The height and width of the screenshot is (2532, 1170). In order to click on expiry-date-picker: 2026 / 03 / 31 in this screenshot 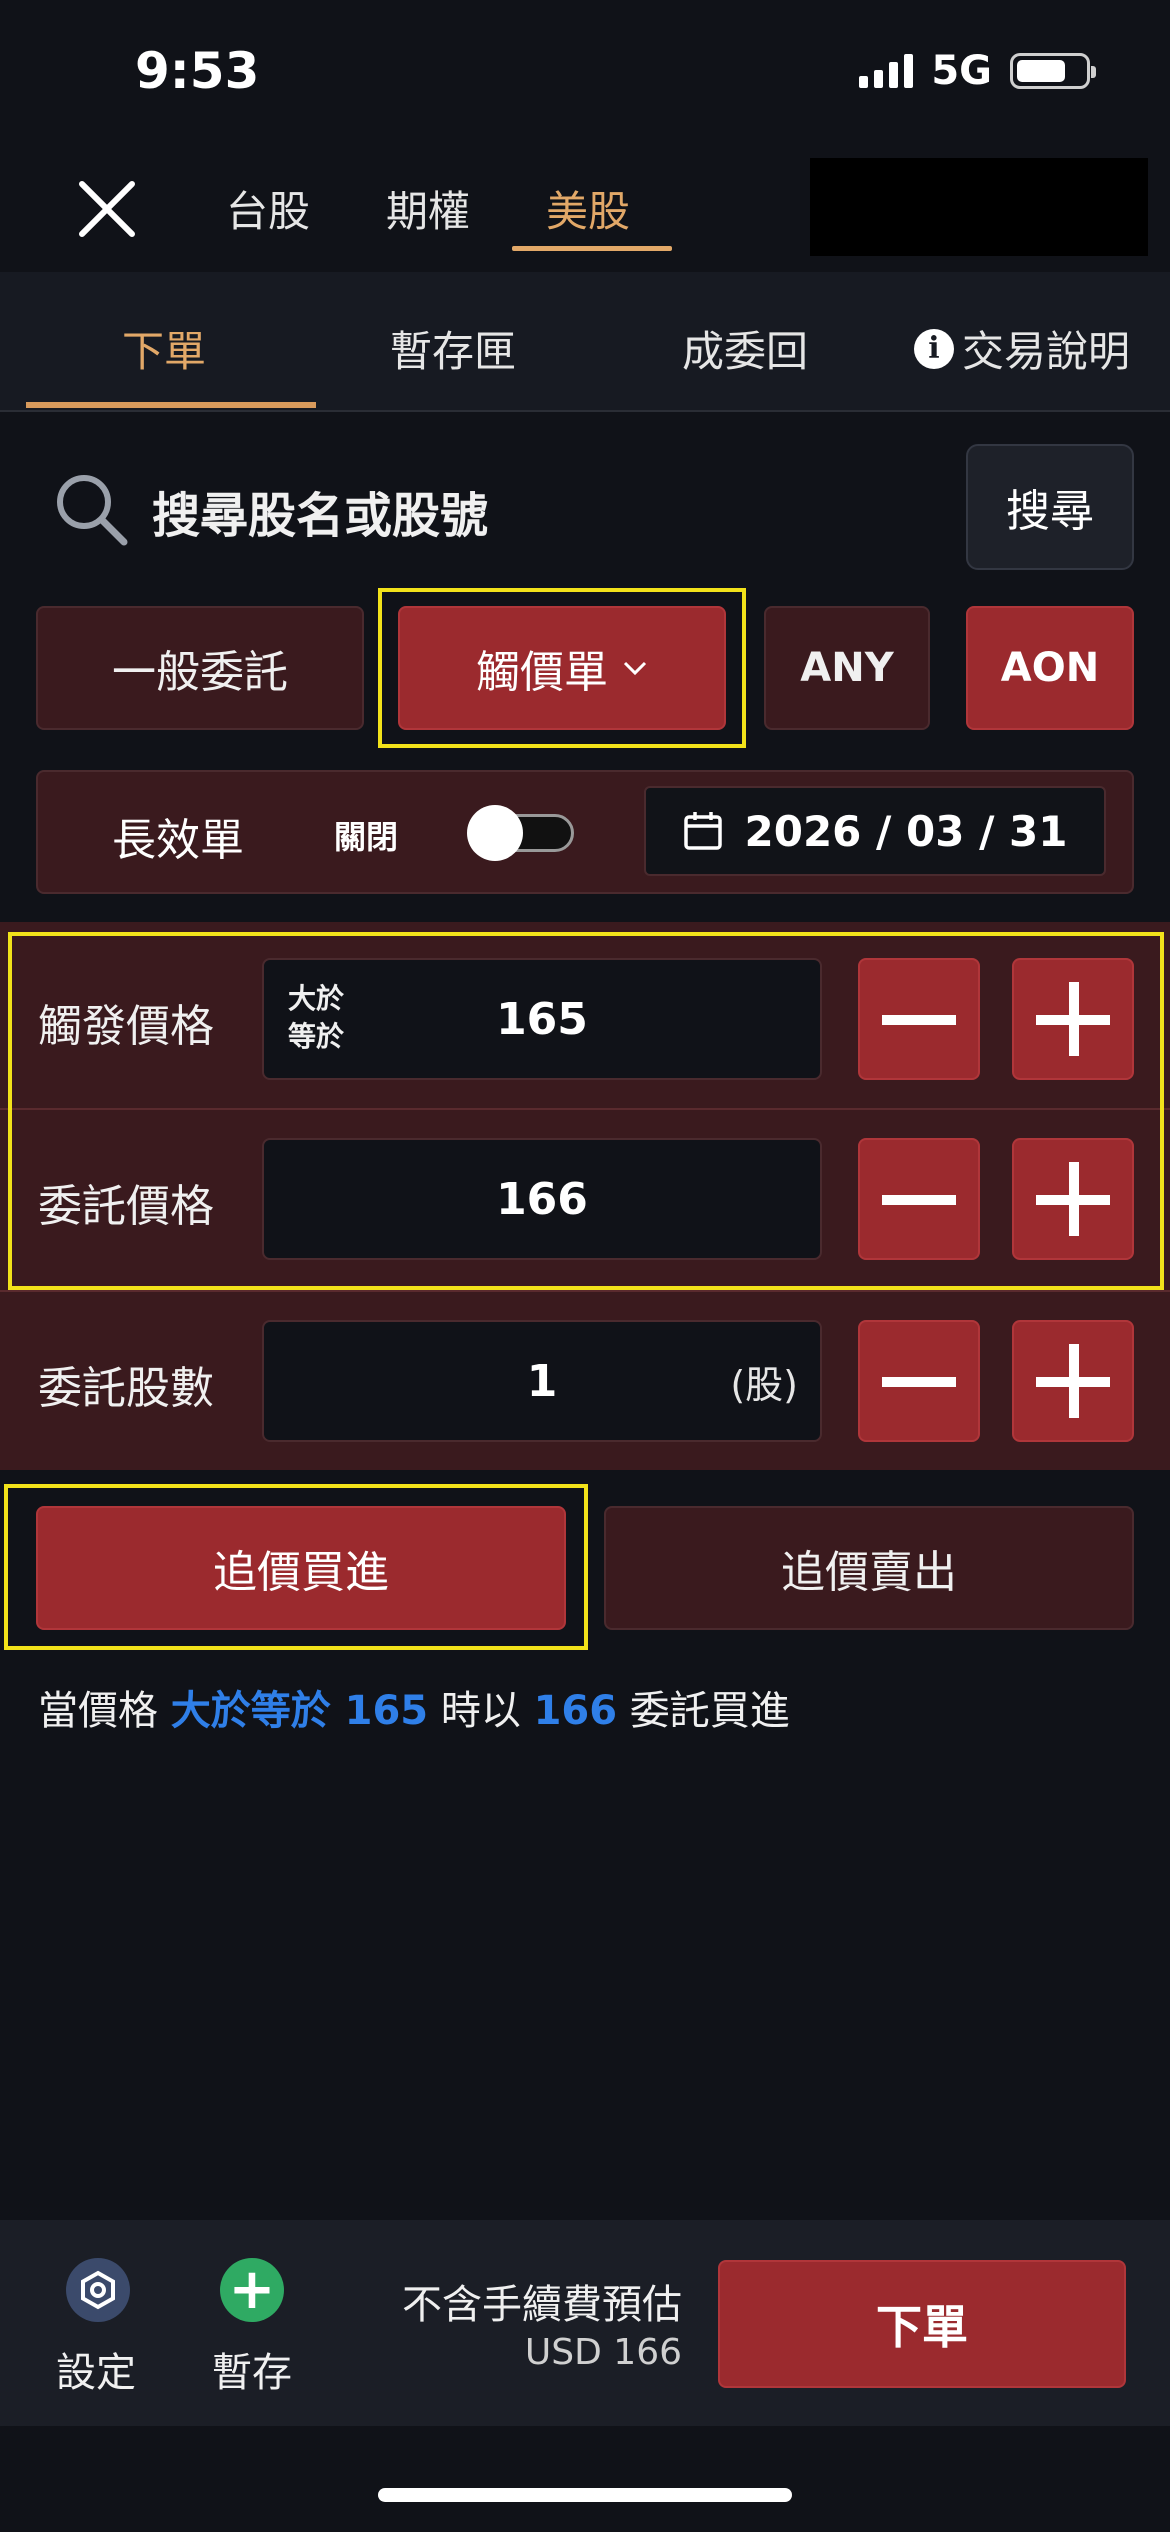, I will do `click(875, 831)`.